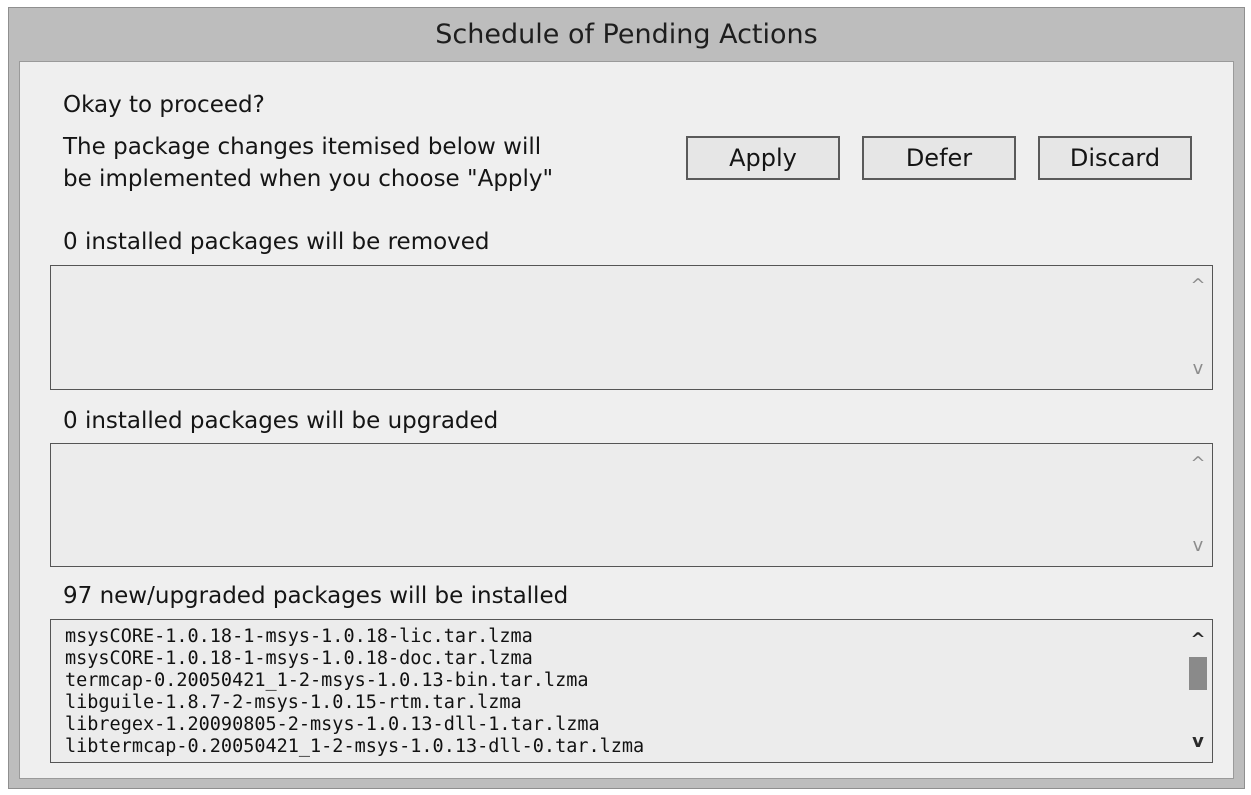 Image resolution: width=1251 pixels, height=795 pixels. I want to click on defer-button: Defer, so click(939, 158).